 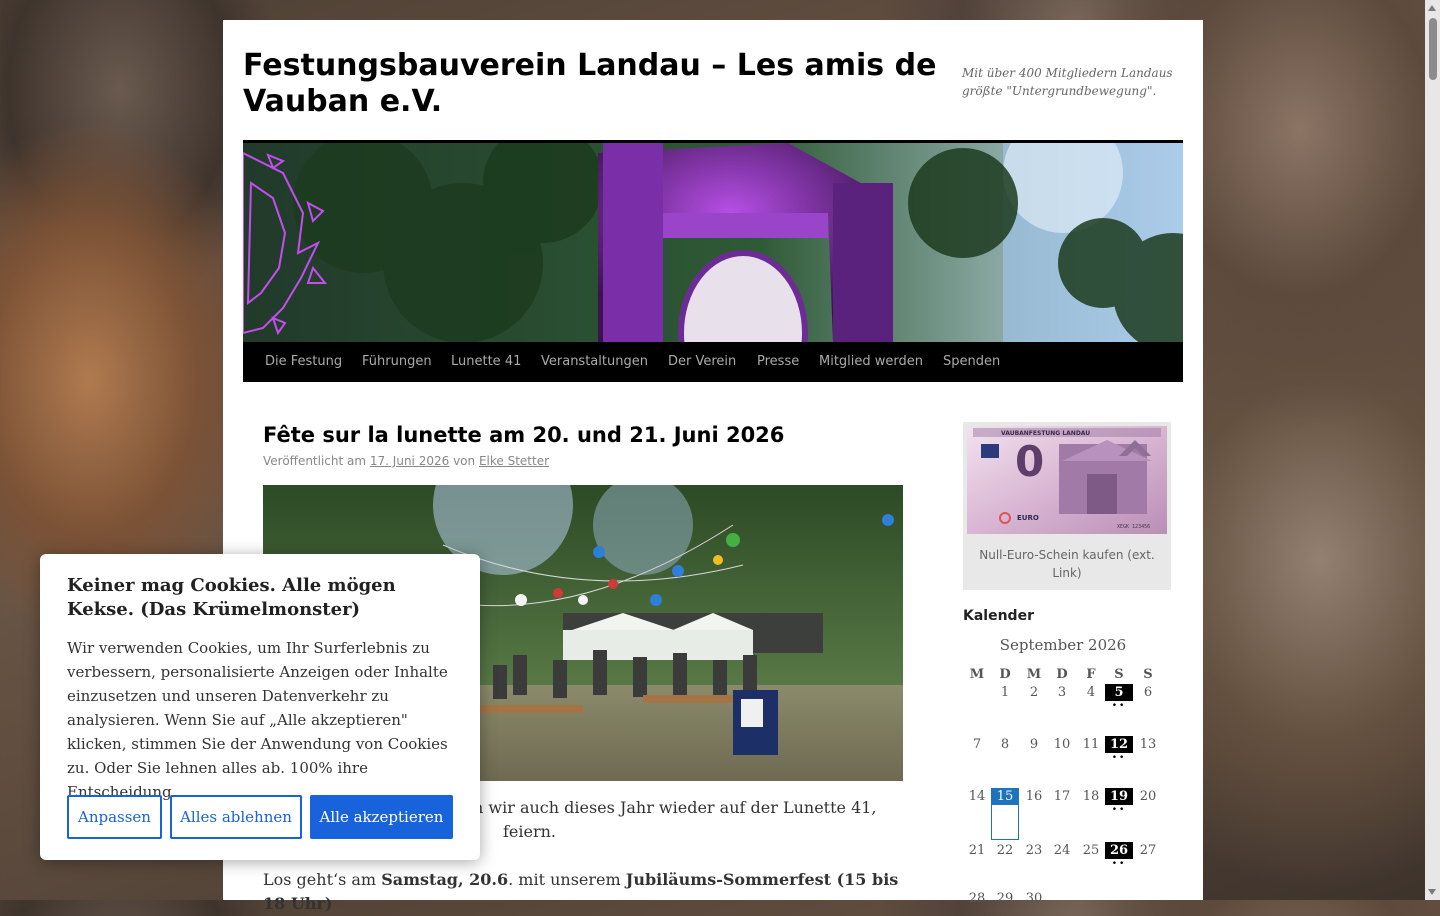 I want to click on paragraph2-mid: . mit unserem, so click(x=567, y=879).